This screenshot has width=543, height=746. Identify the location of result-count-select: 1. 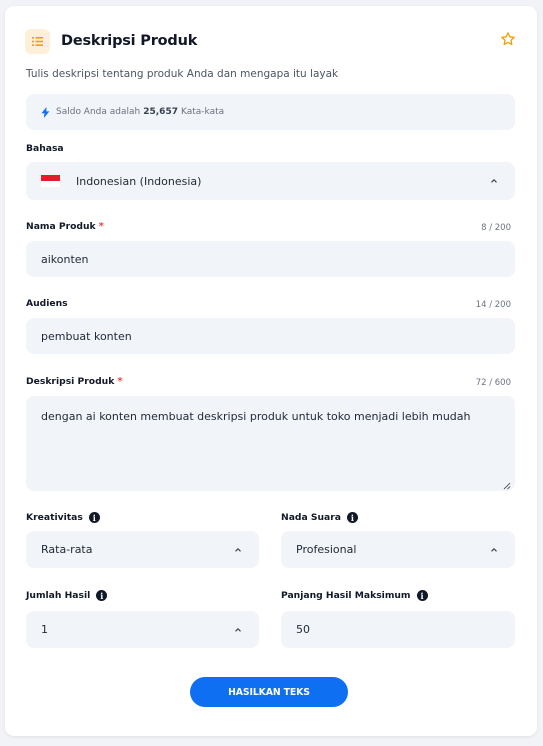
(142, 629).